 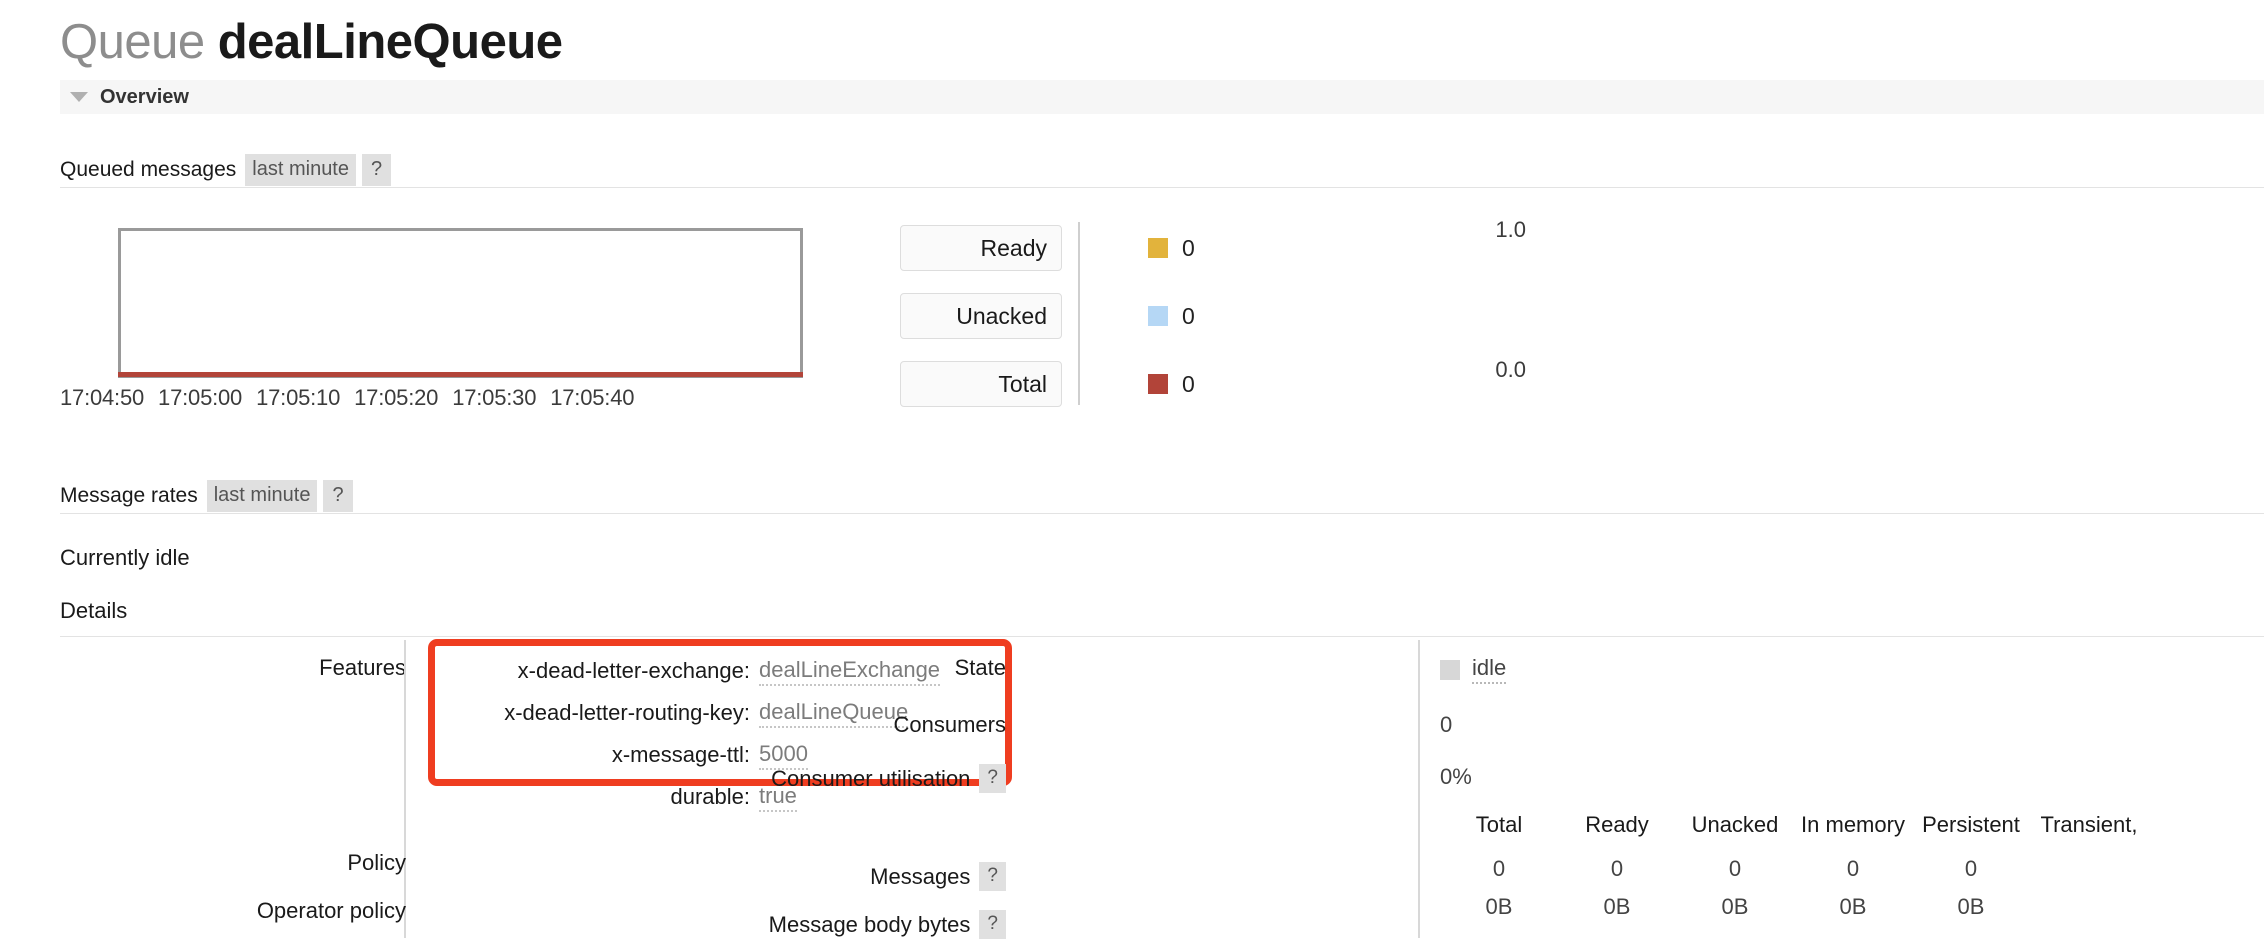 I want to click on messages-row-label: Messages ?, so click(x=938, y=876).